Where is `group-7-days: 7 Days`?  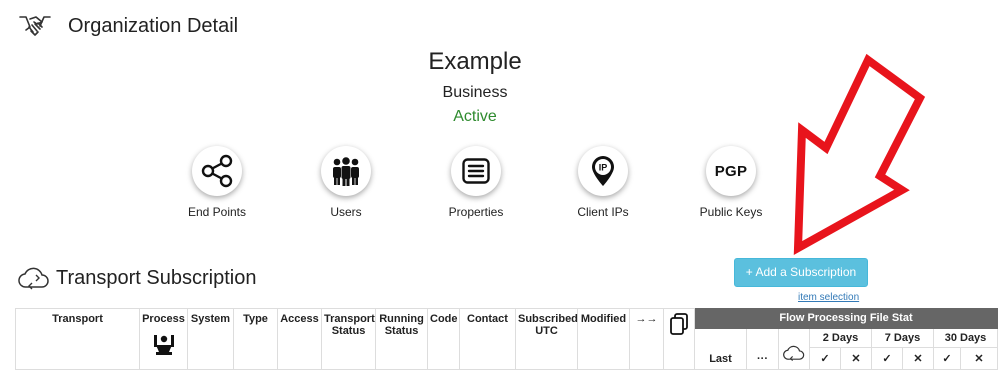 group-7-days: 7 Days is located at coordinates (902, 338).